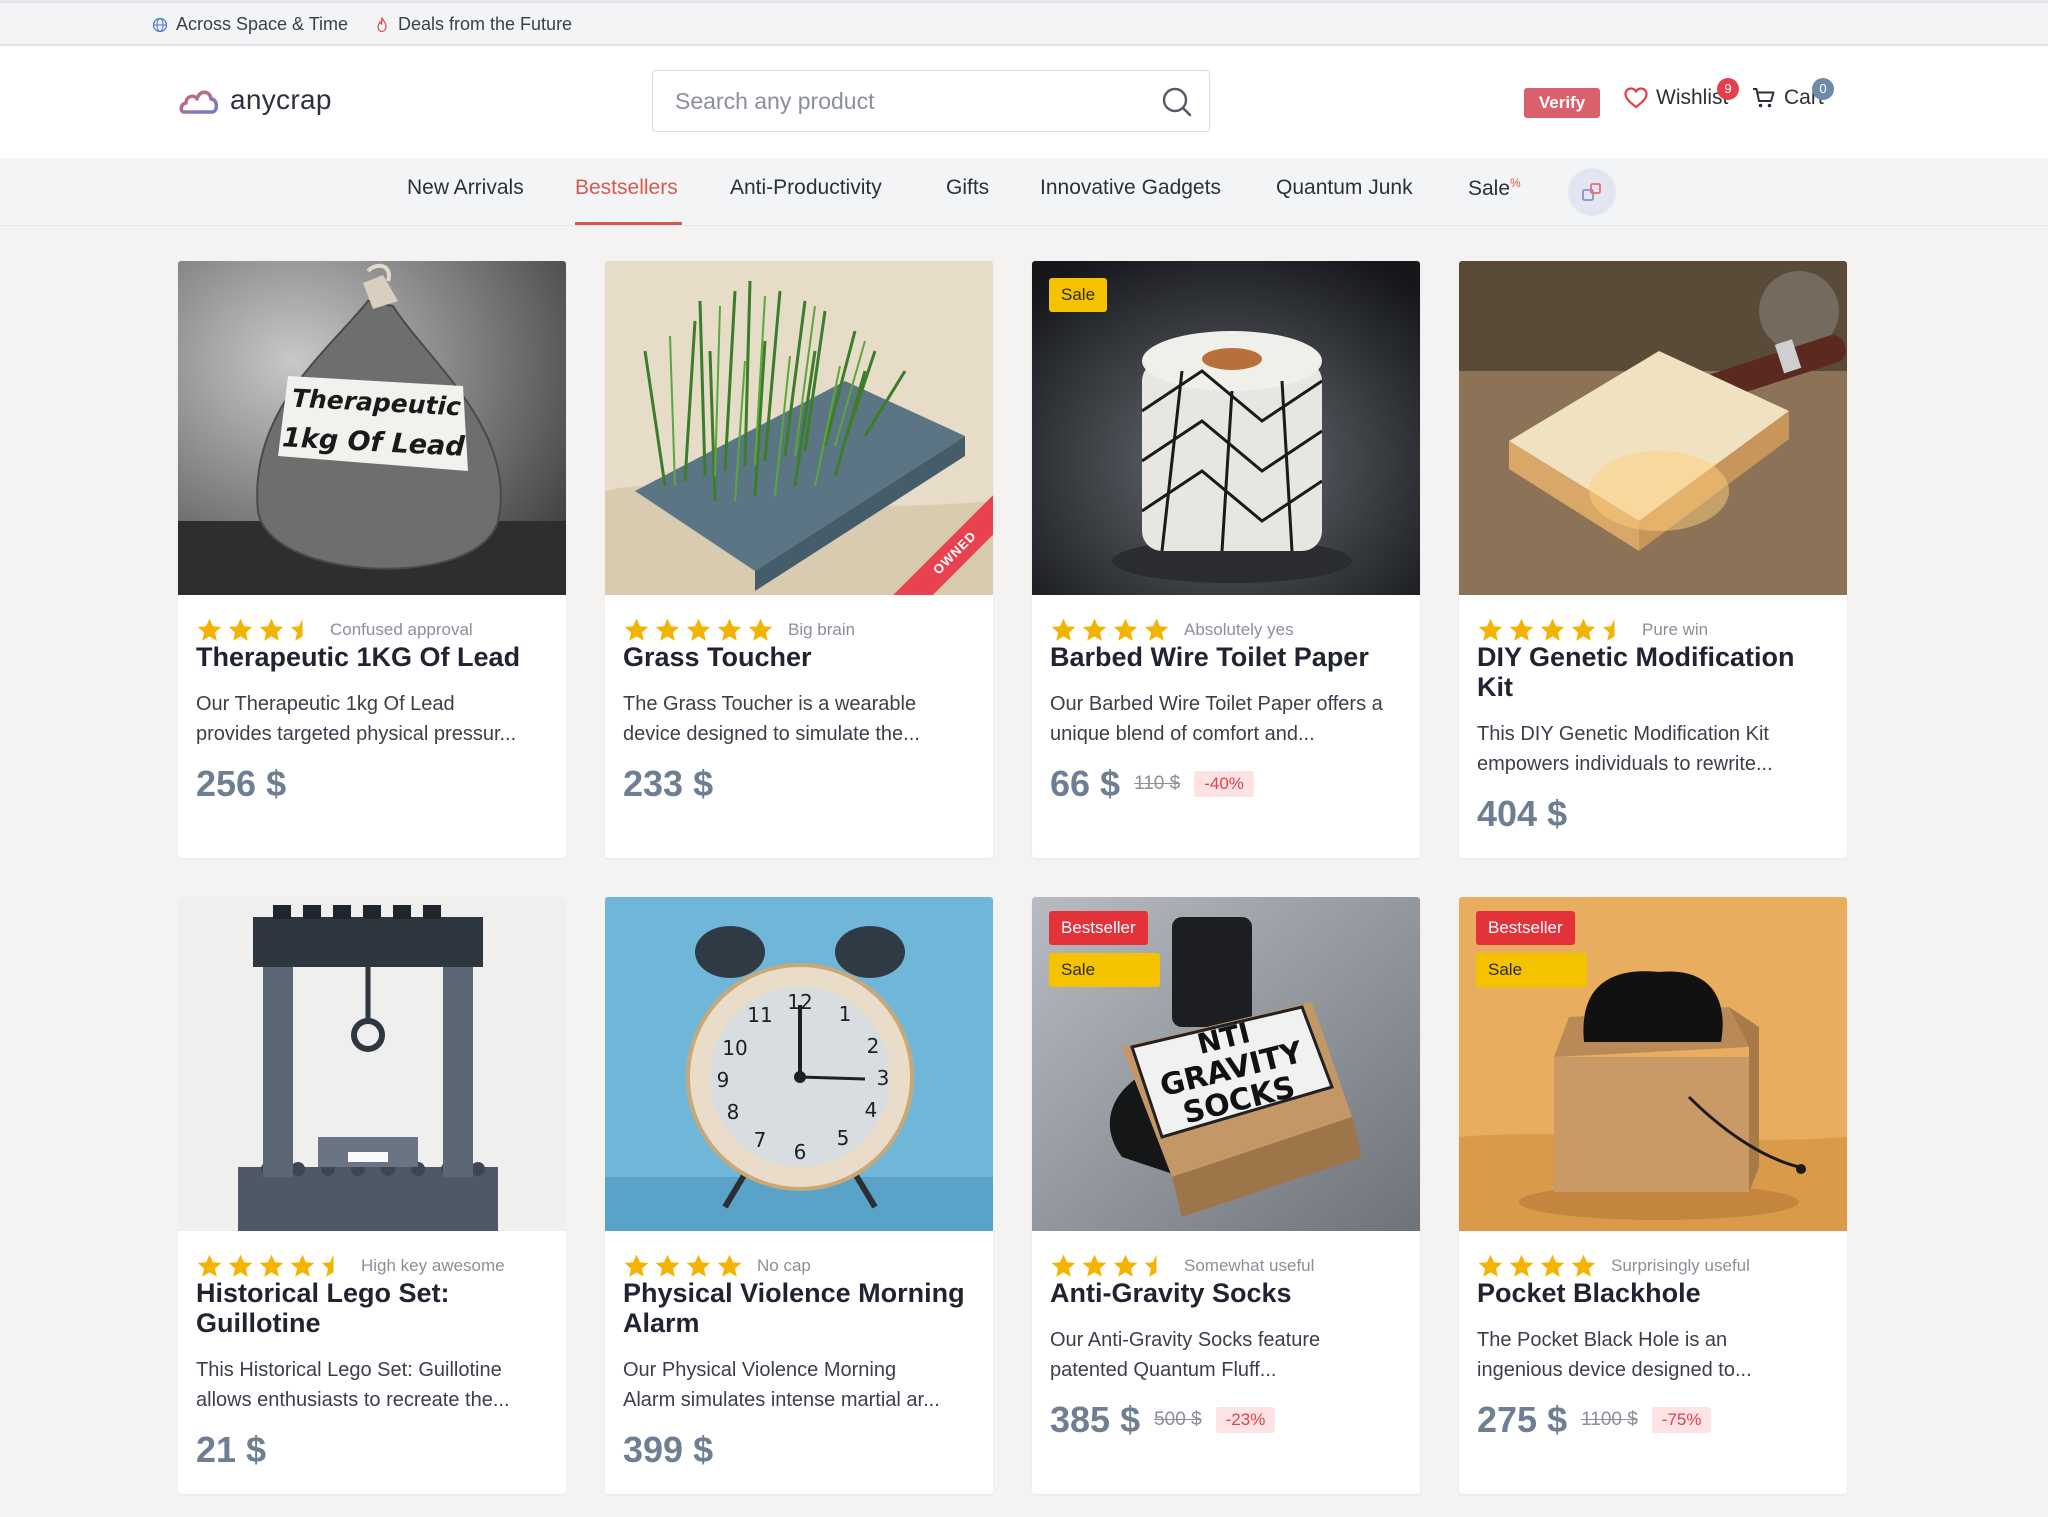  What do you see at coordinates (1226, 1064) in the screenshot?
I see `product-image: NTI GRAVITY SOCKS Bestseller Sale` at bounding box center [1226, 1064].